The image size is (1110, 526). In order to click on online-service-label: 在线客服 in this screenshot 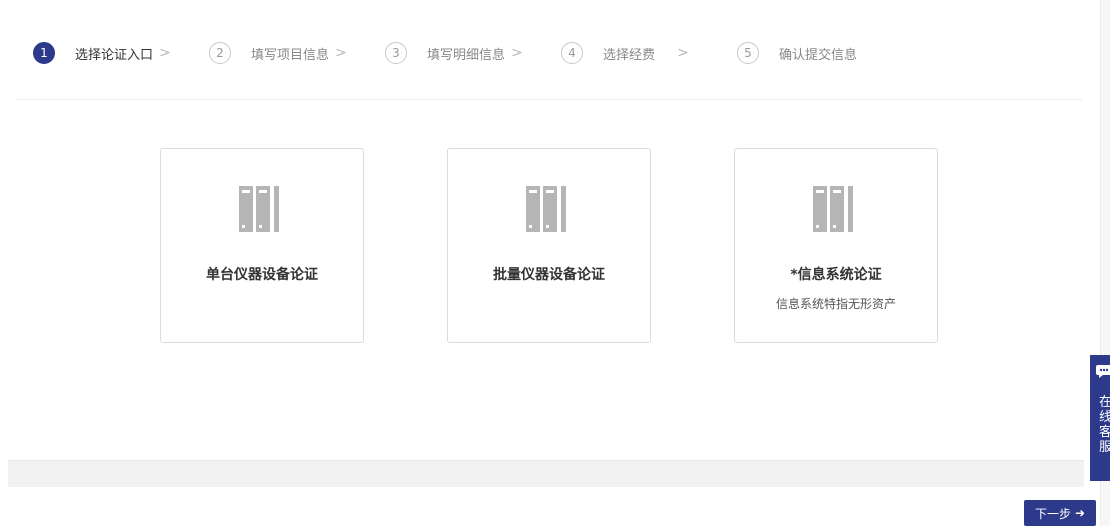, I will do `click(1104, 425)`.